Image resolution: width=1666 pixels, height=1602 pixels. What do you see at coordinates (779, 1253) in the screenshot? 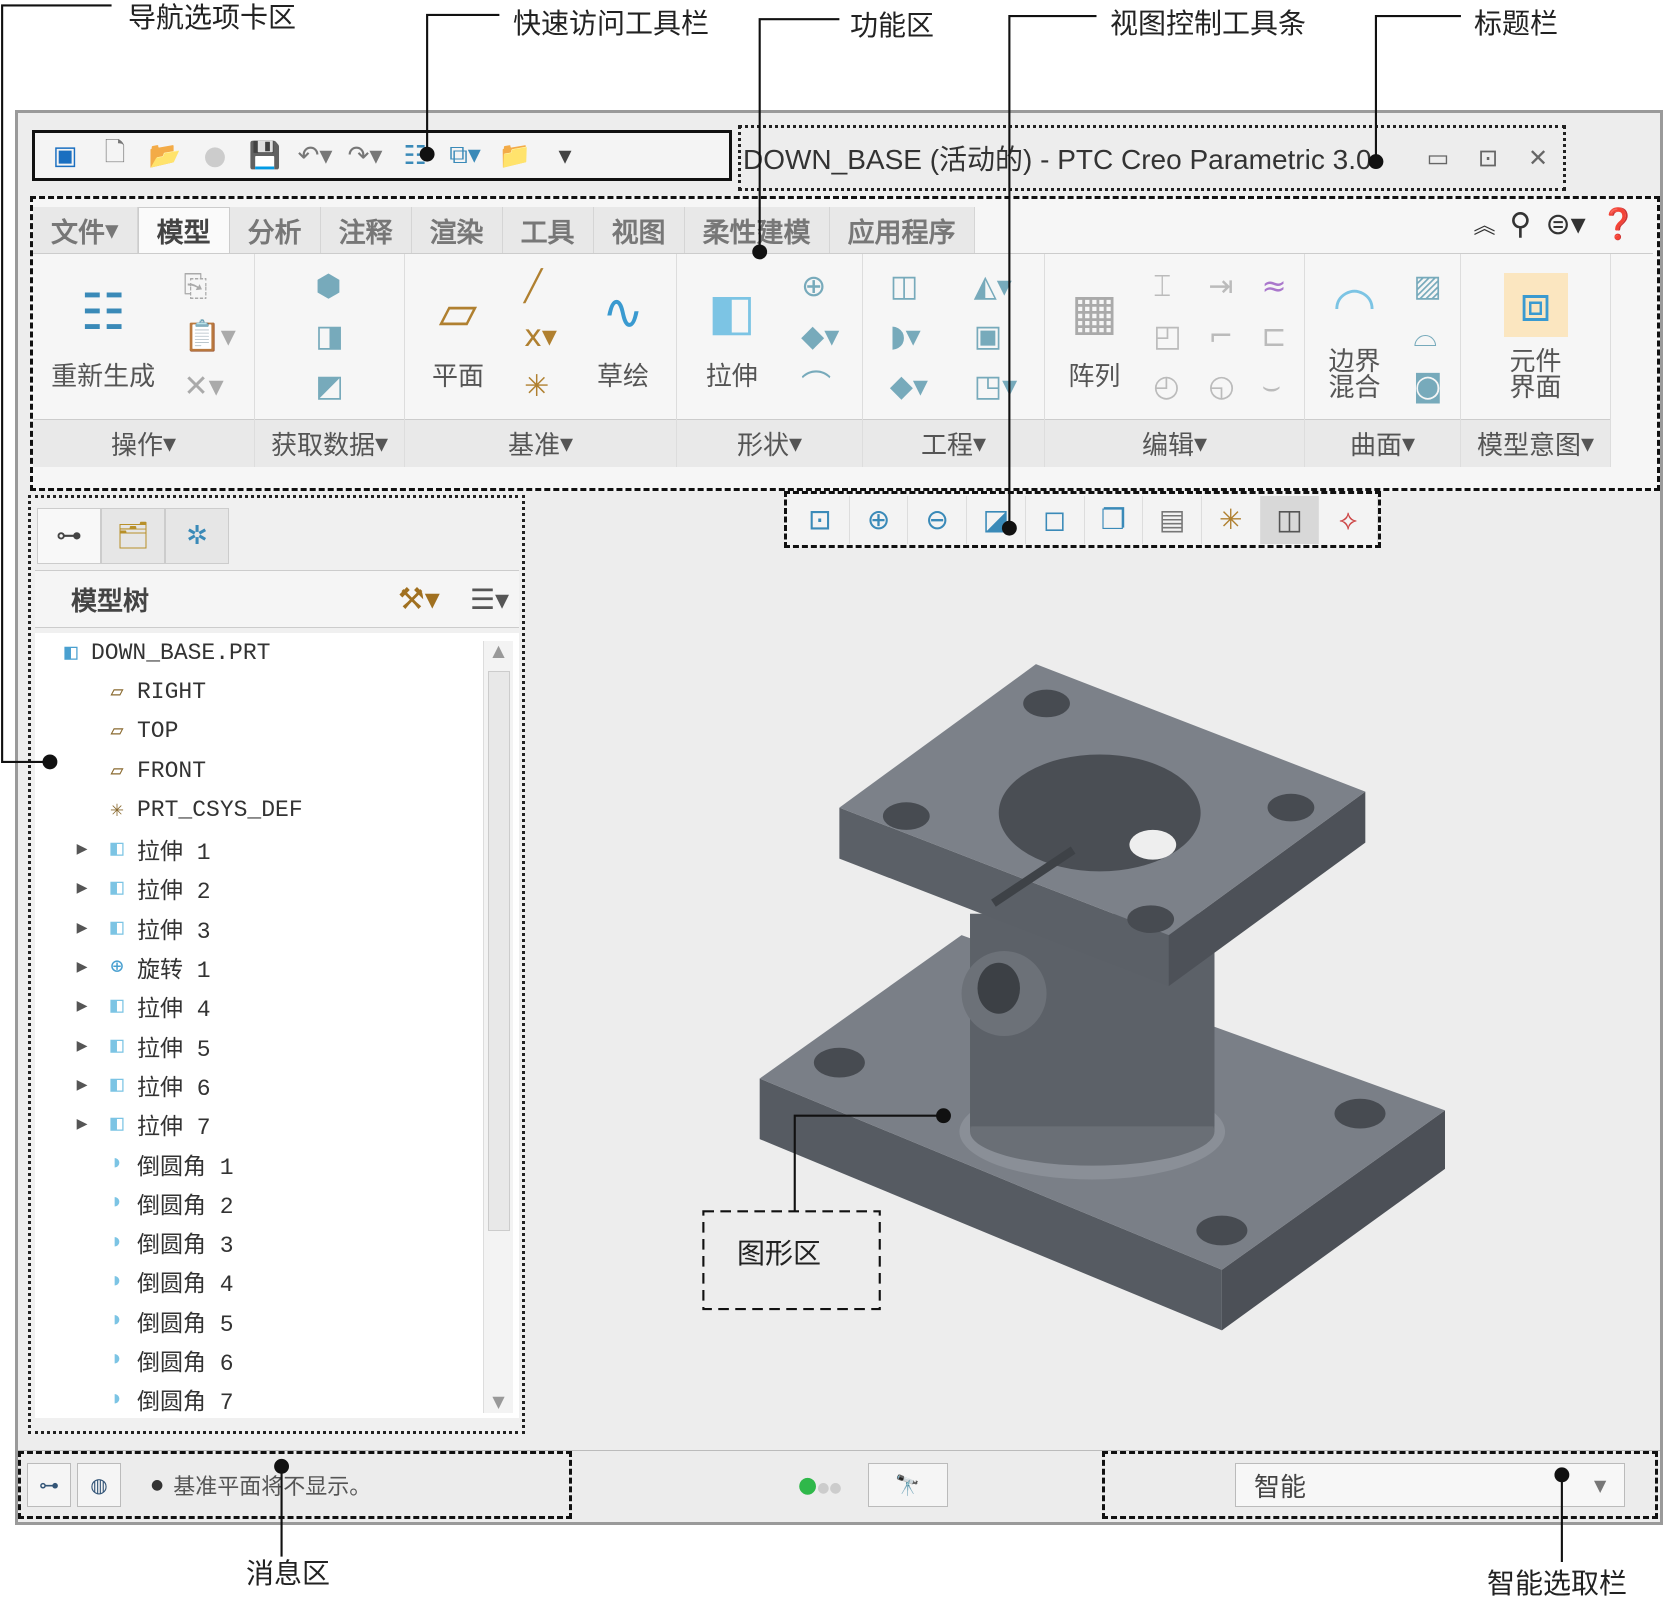
I see `callout-graphics: 图形区` at bounding box center [779, 1253].